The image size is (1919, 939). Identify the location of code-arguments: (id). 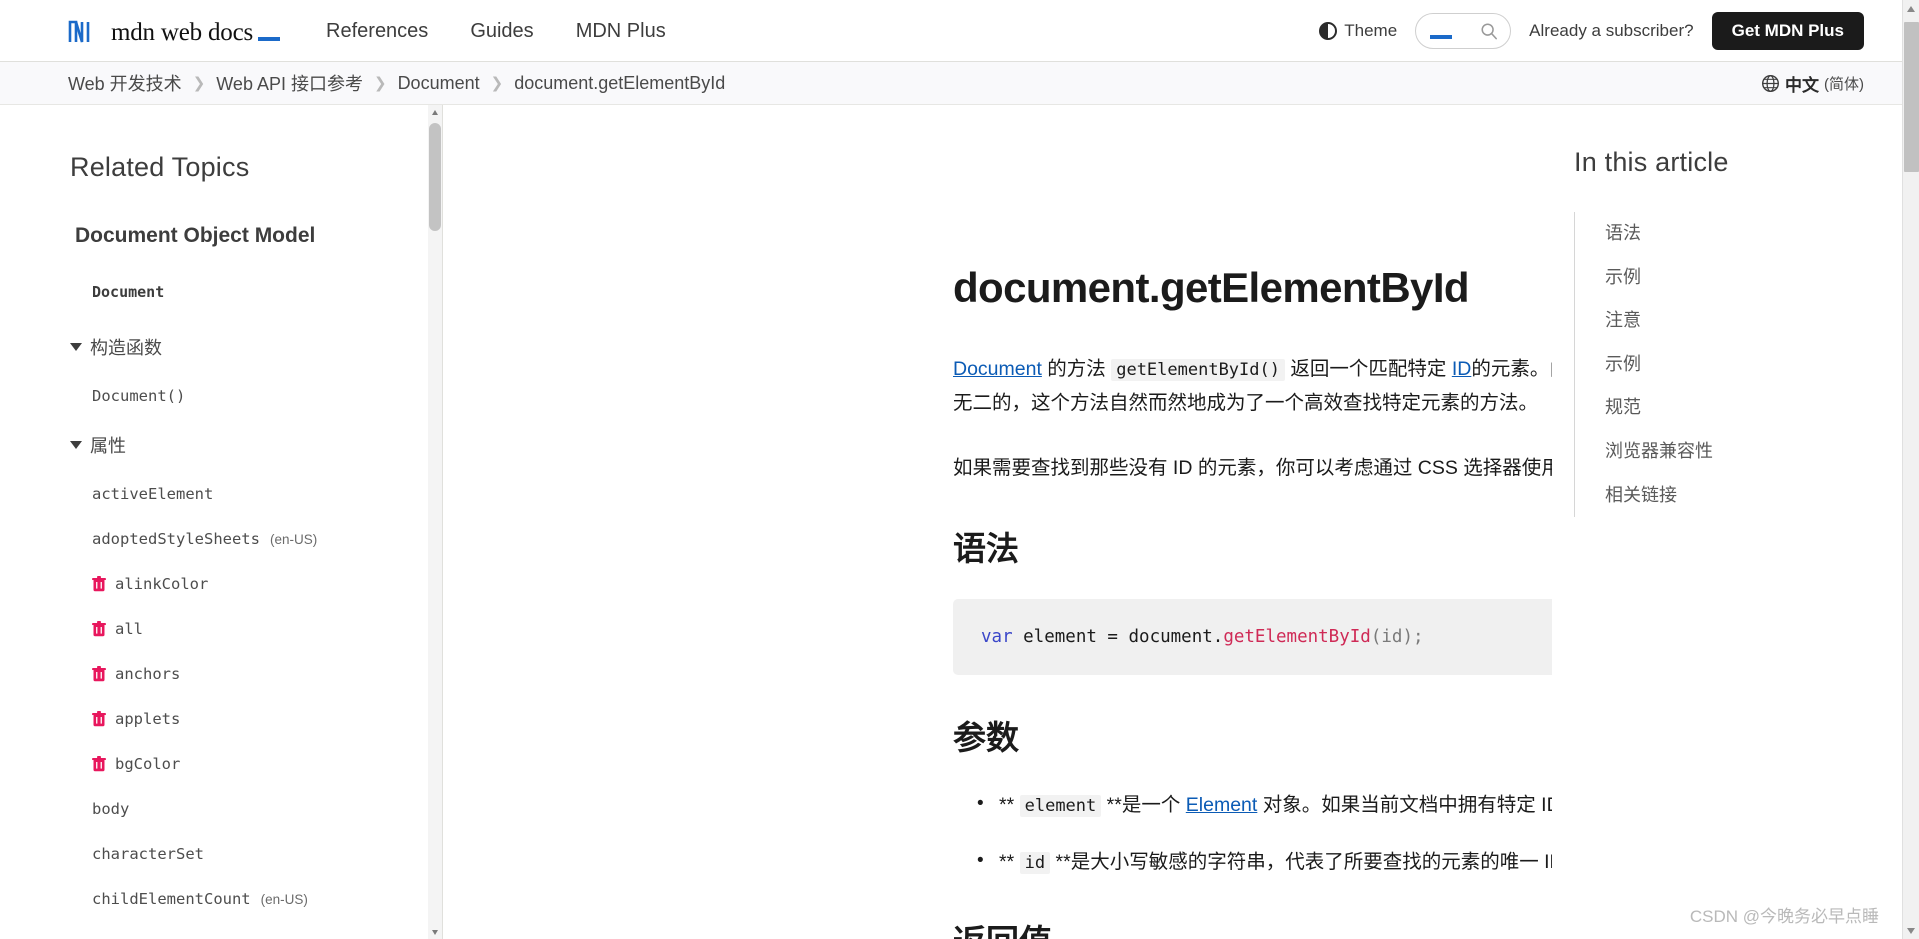
(1391, 636).